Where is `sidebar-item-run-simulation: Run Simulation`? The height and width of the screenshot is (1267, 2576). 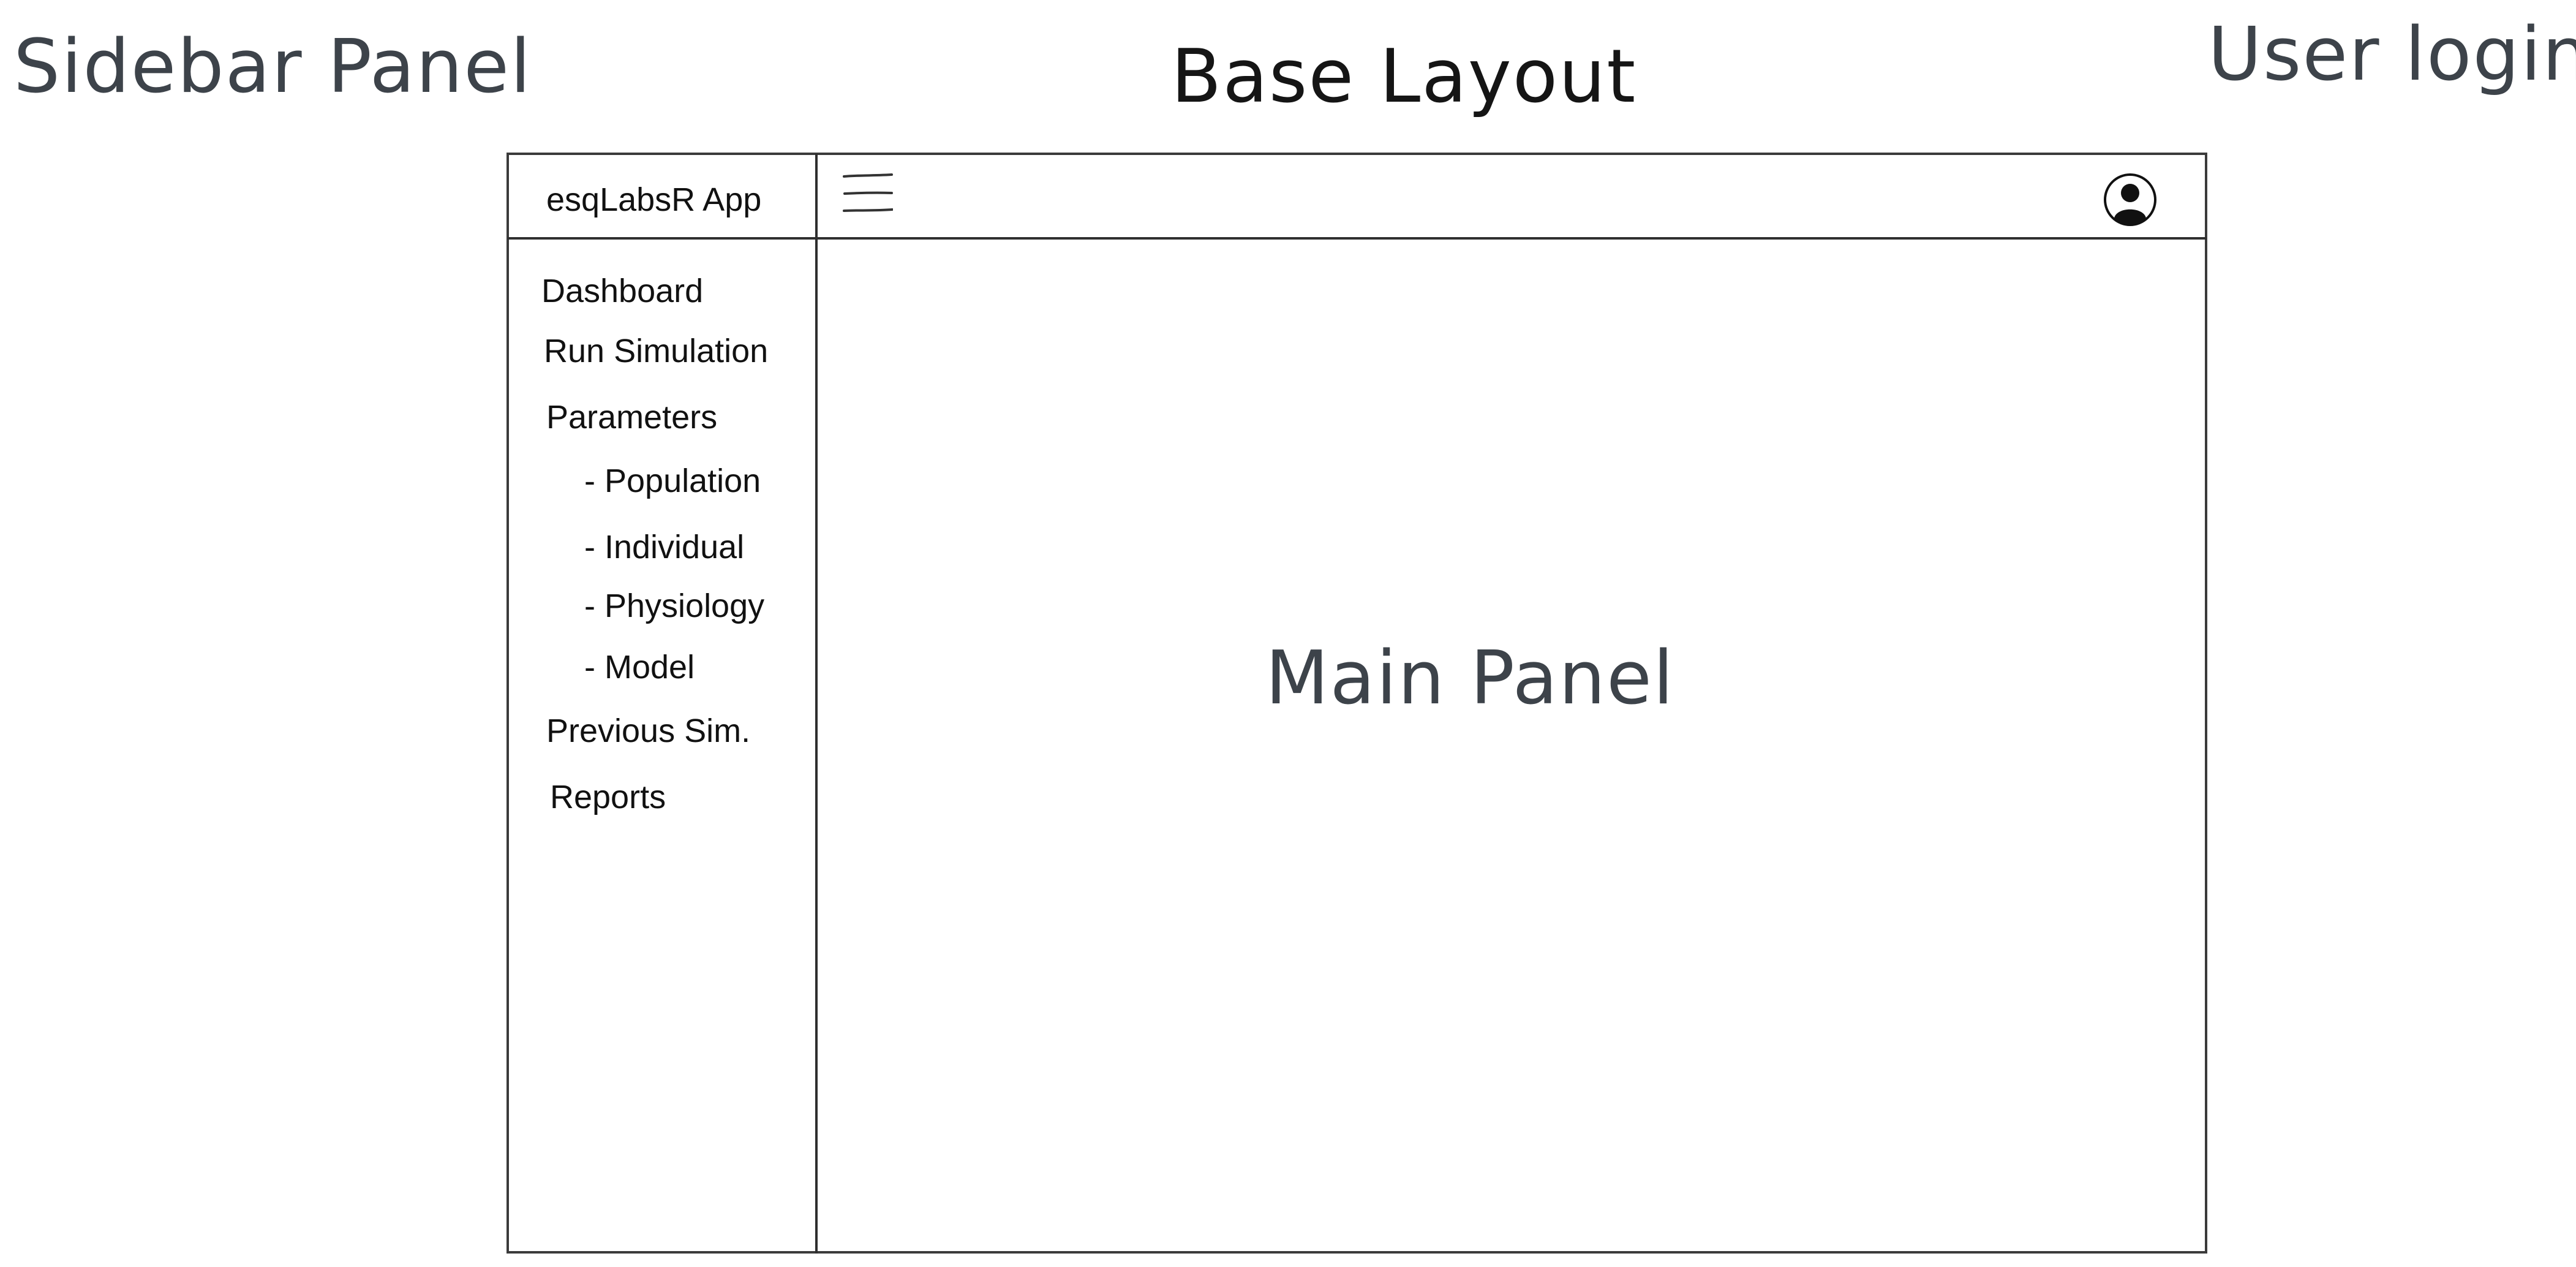 sidebar-item-run-simulation: Run Simulation is located at coordinates (656, 351).